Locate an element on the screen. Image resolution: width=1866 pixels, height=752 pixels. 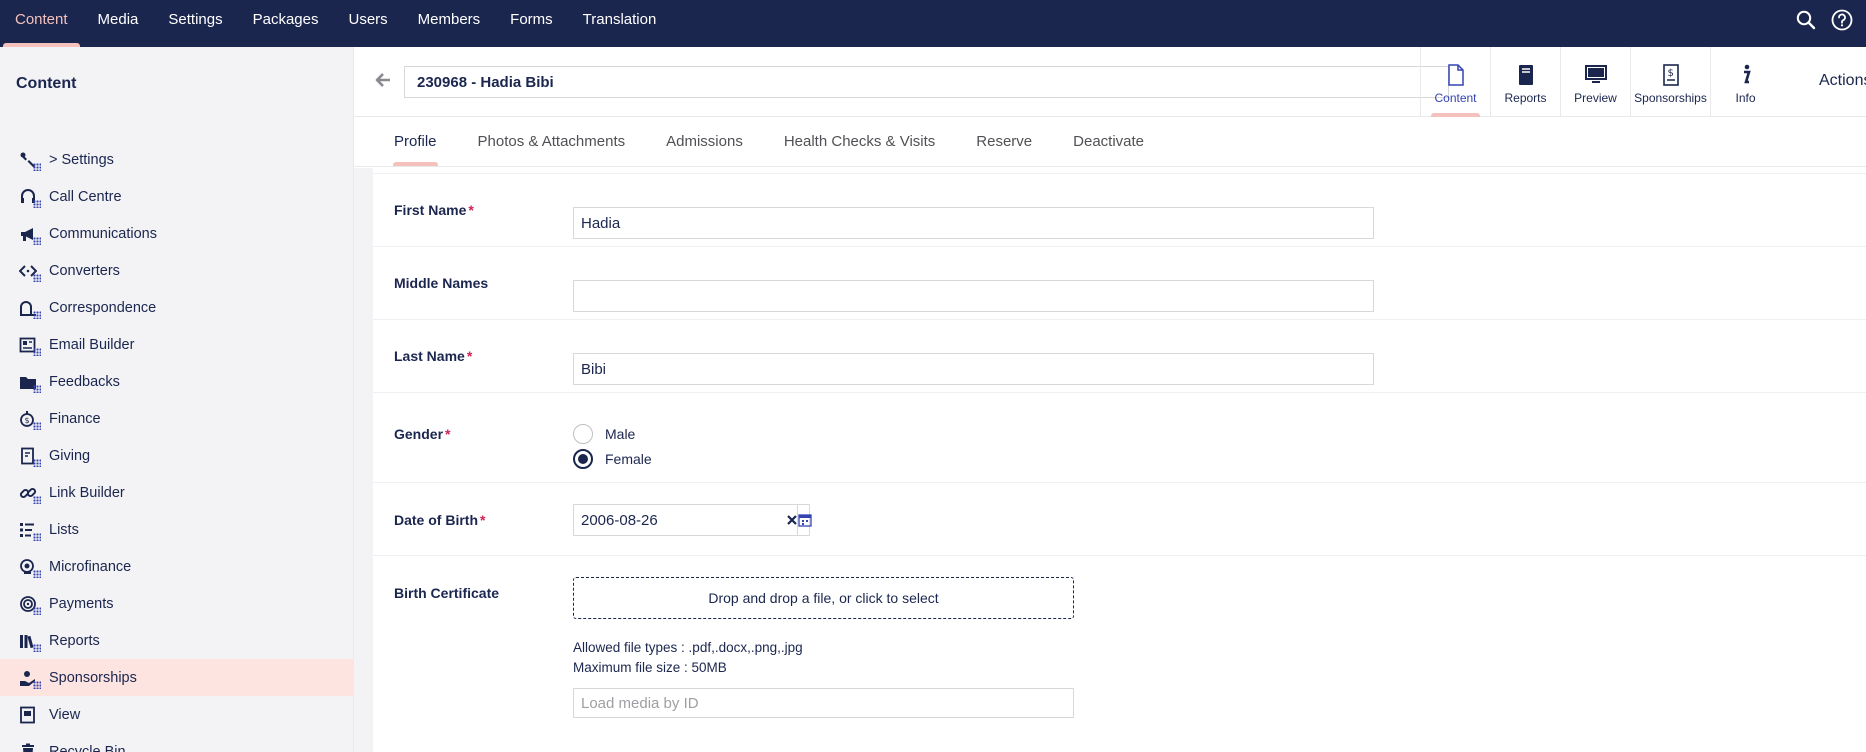
gender-option-male: Male is located at coordinates (604, 434).